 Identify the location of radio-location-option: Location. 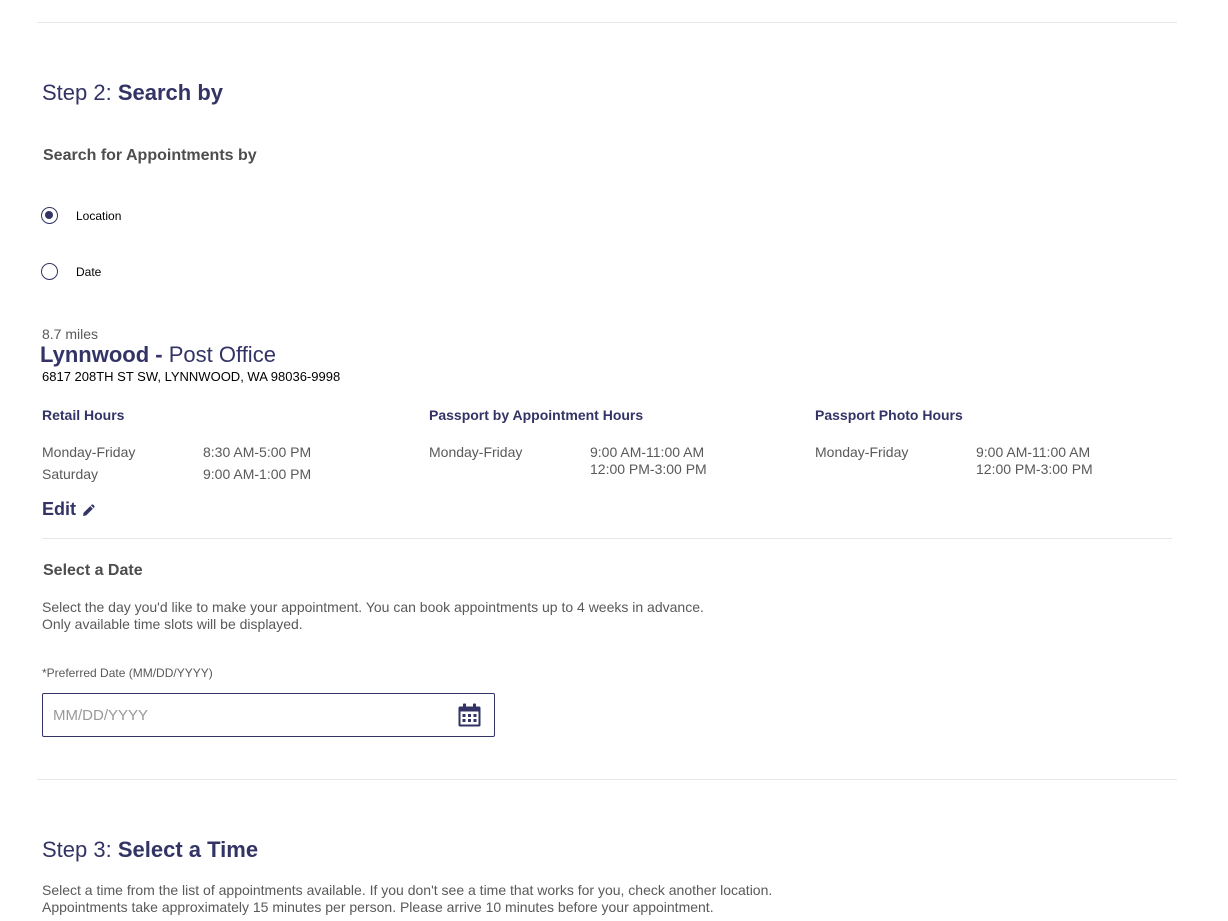
(81, 215).